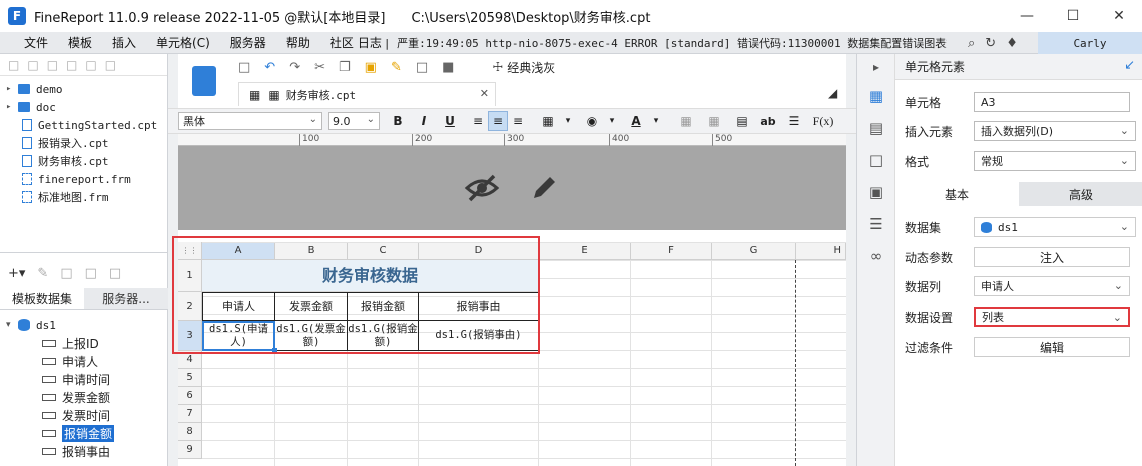 The height and width of the screenshot is (466, 1142). What do you see at coordinates (383, 306) in the screenshot?
I see `header-cell: 报销金额` at bounding box center [383, 306].